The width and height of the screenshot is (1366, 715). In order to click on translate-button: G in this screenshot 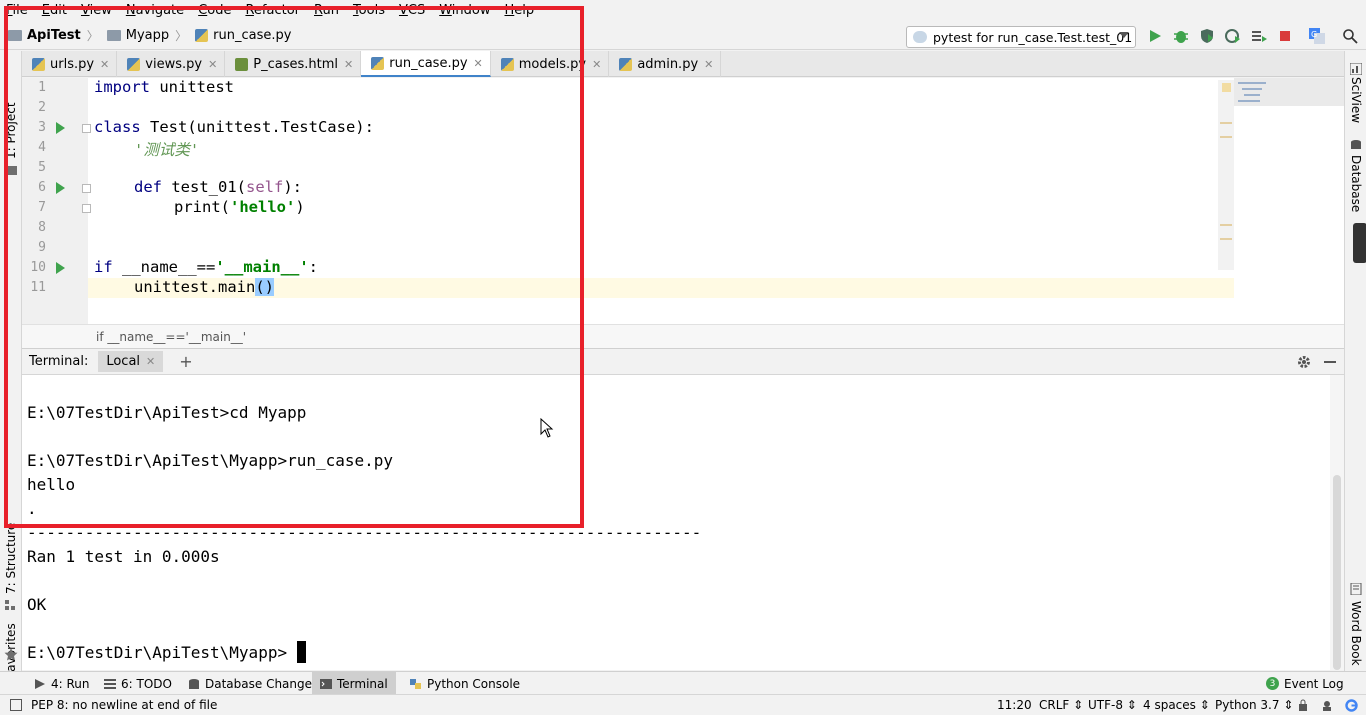, I will do `click(1317, 36)`.